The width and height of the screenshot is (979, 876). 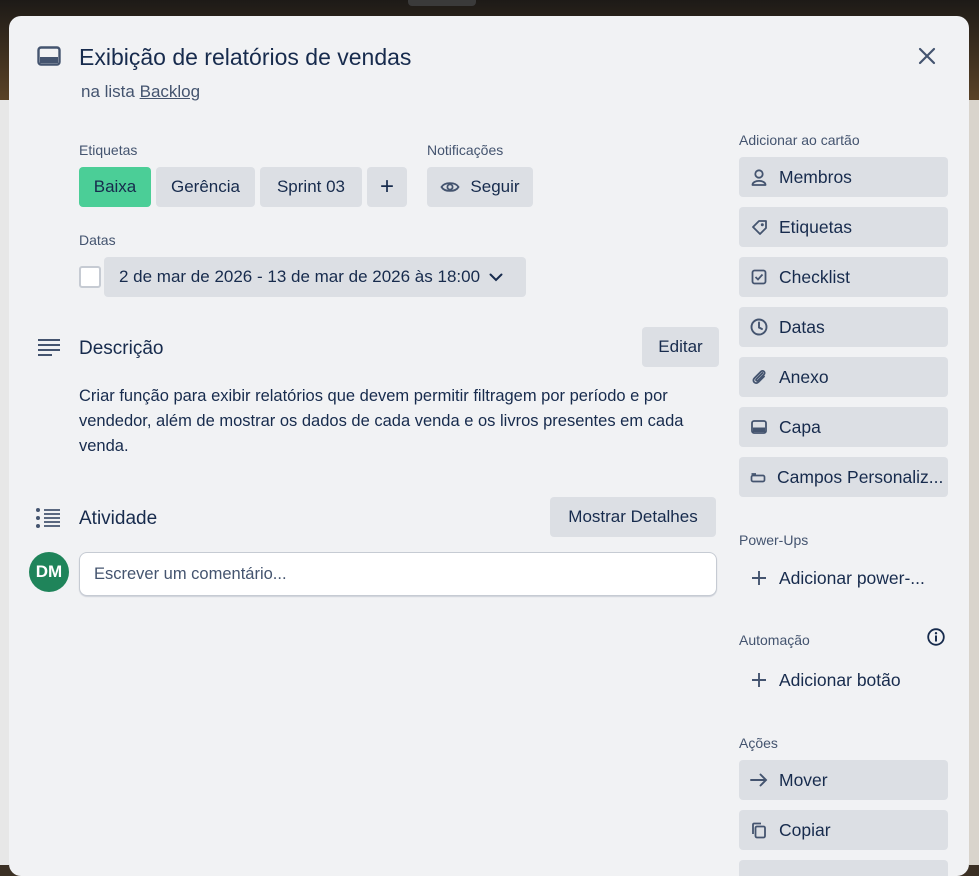 I want to click on activity-icon, so click(x=48, y=518).